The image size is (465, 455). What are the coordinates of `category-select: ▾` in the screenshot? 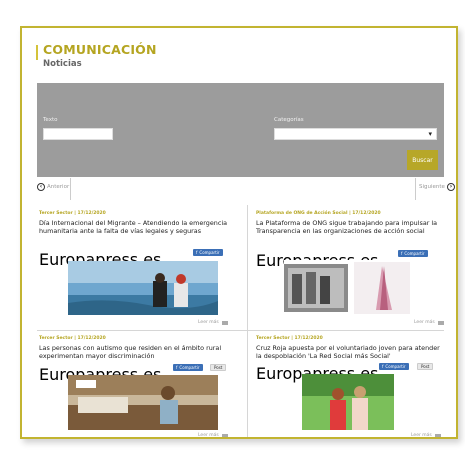 It's located at (355, 134).